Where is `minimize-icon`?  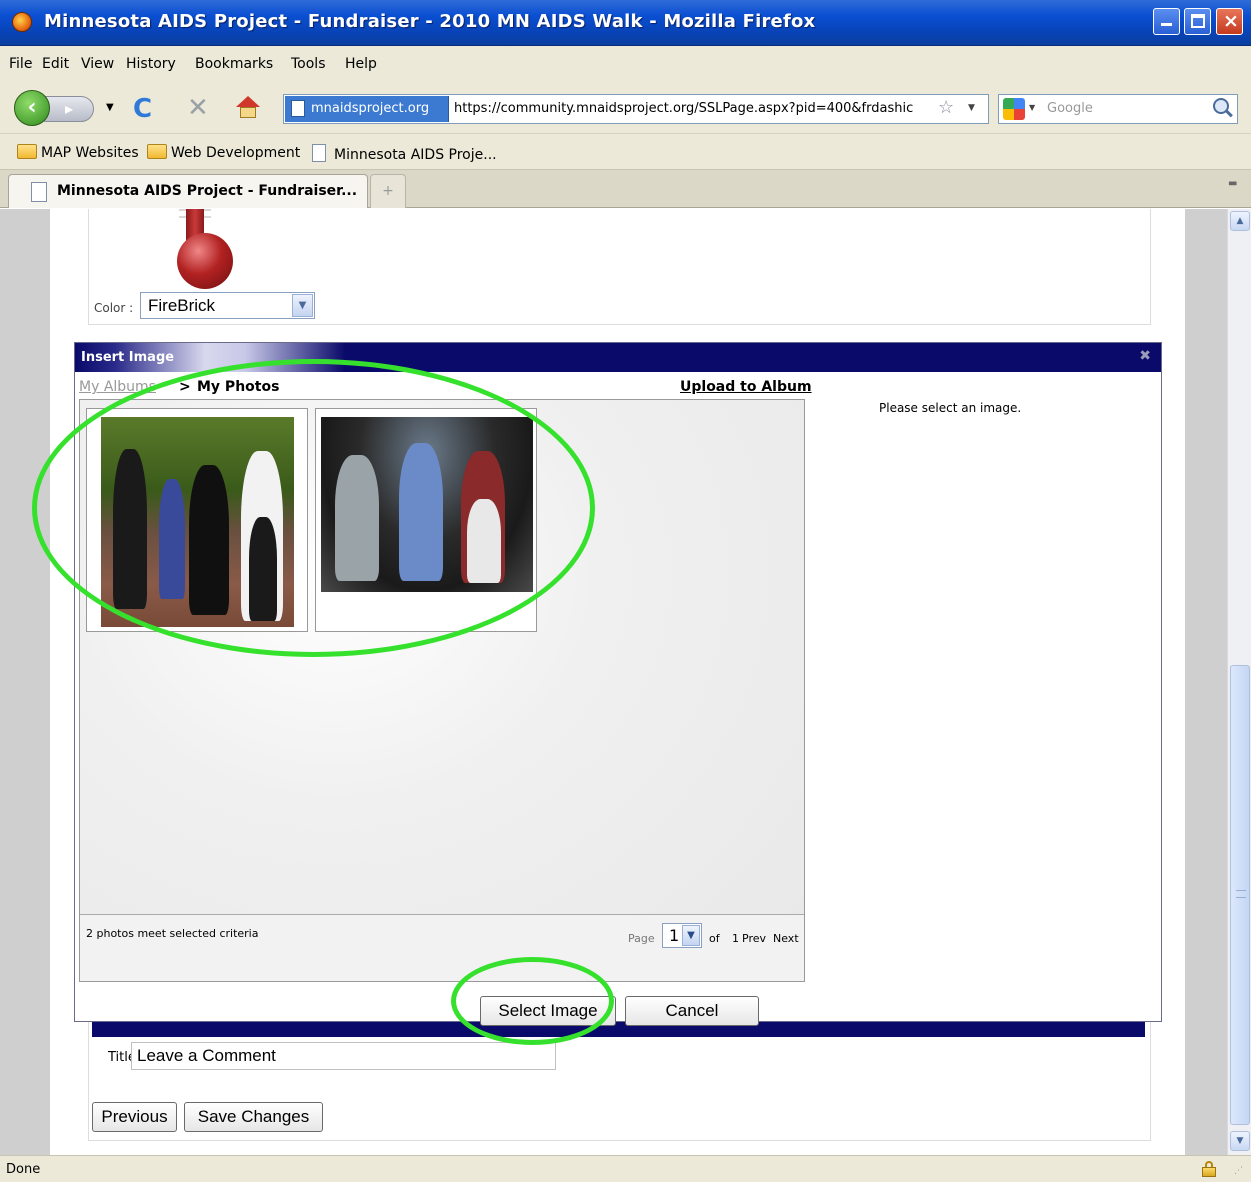
minimize-icon is located at coordinates (1166, 24).